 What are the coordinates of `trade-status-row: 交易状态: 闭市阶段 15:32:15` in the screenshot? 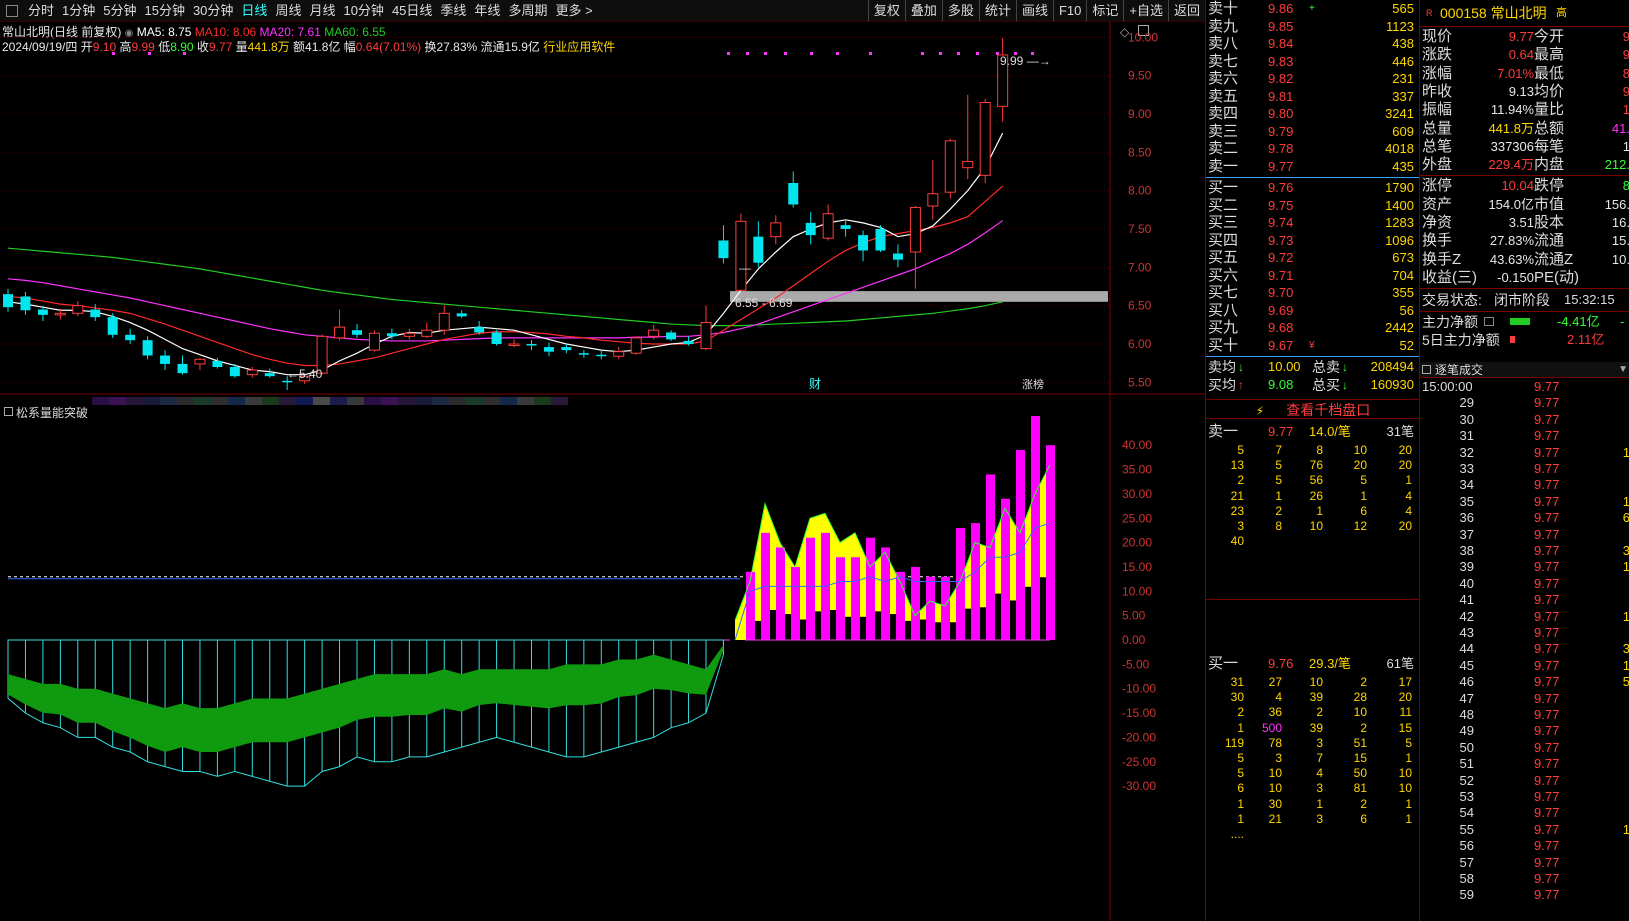 It's located at (1524, 300).